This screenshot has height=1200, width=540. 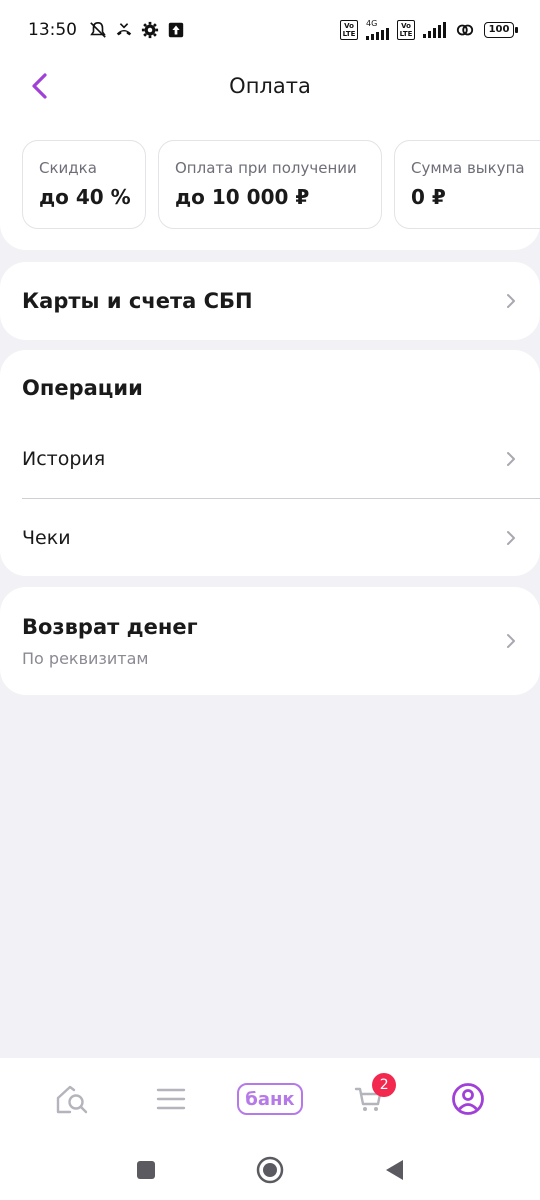 What do you see at coordinates (64, 459) in the screenshot?
I see `history-label: История` at bounding box center [64, 459].